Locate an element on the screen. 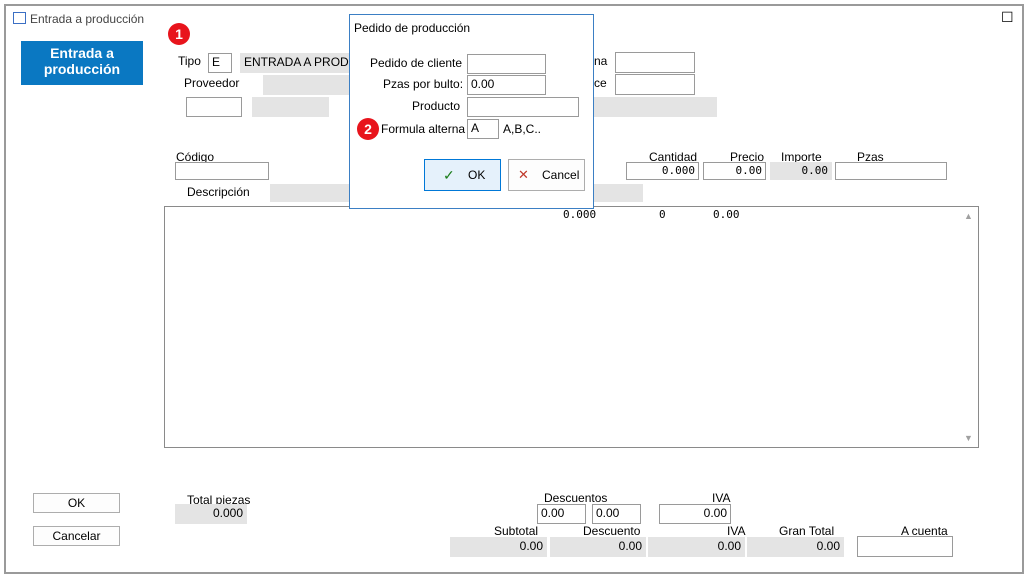  precio-field: 0.00 is located at coordinates (734, 171).